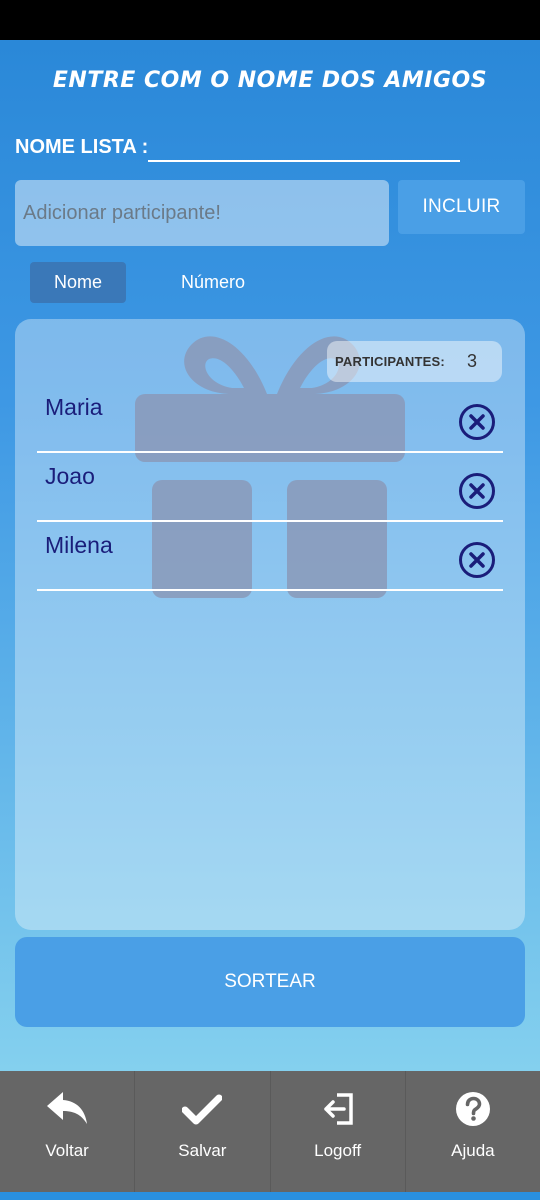  Describe the element at coordinates (471, 361) in the screenshot. I see `participants-count-value: 3` at that location.